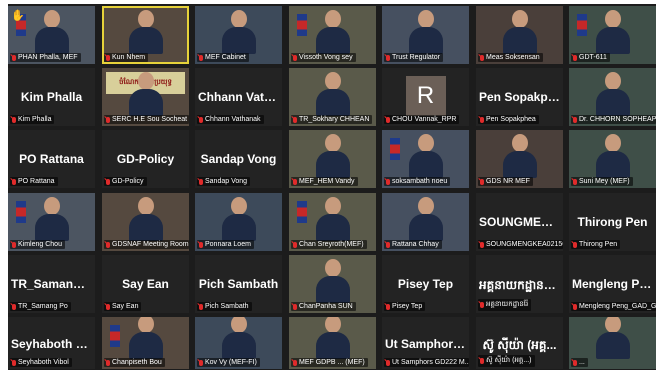  I want to click on participant-tile: Trust Regulator, so click(425, 35).